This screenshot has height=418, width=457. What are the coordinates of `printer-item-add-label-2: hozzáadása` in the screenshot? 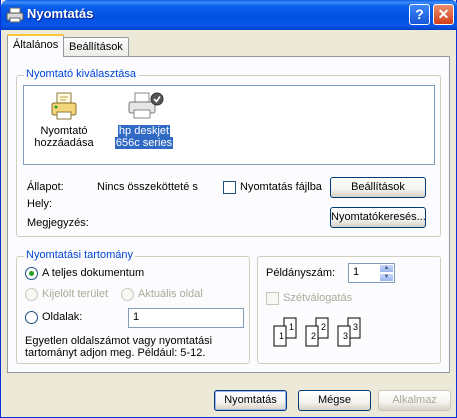 It's located at (64, 143).